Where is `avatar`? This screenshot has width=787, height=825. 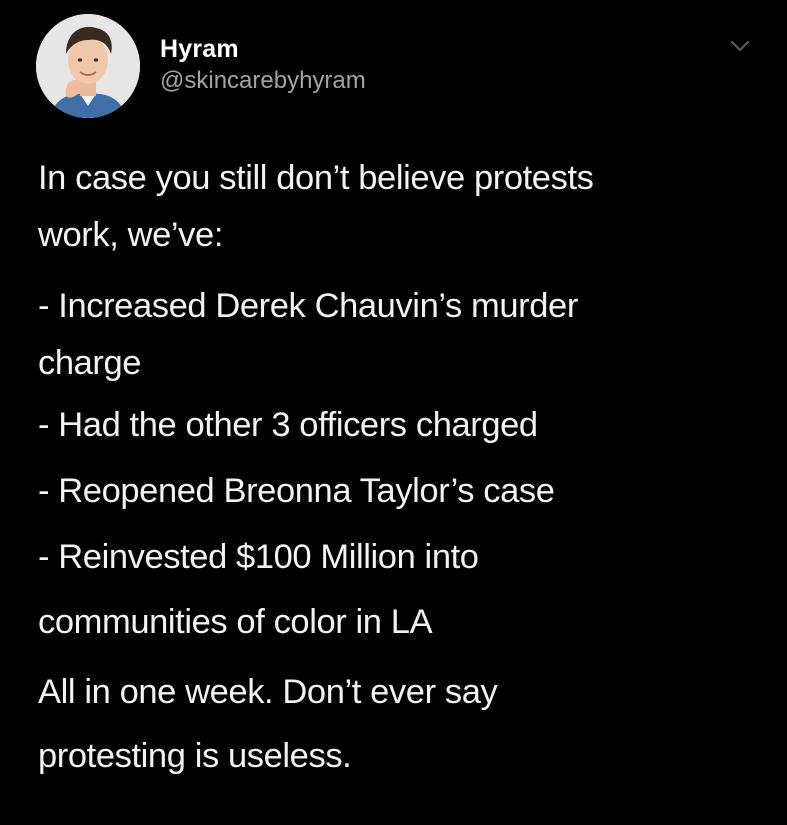
avatar is located at coordinates (88, 66).